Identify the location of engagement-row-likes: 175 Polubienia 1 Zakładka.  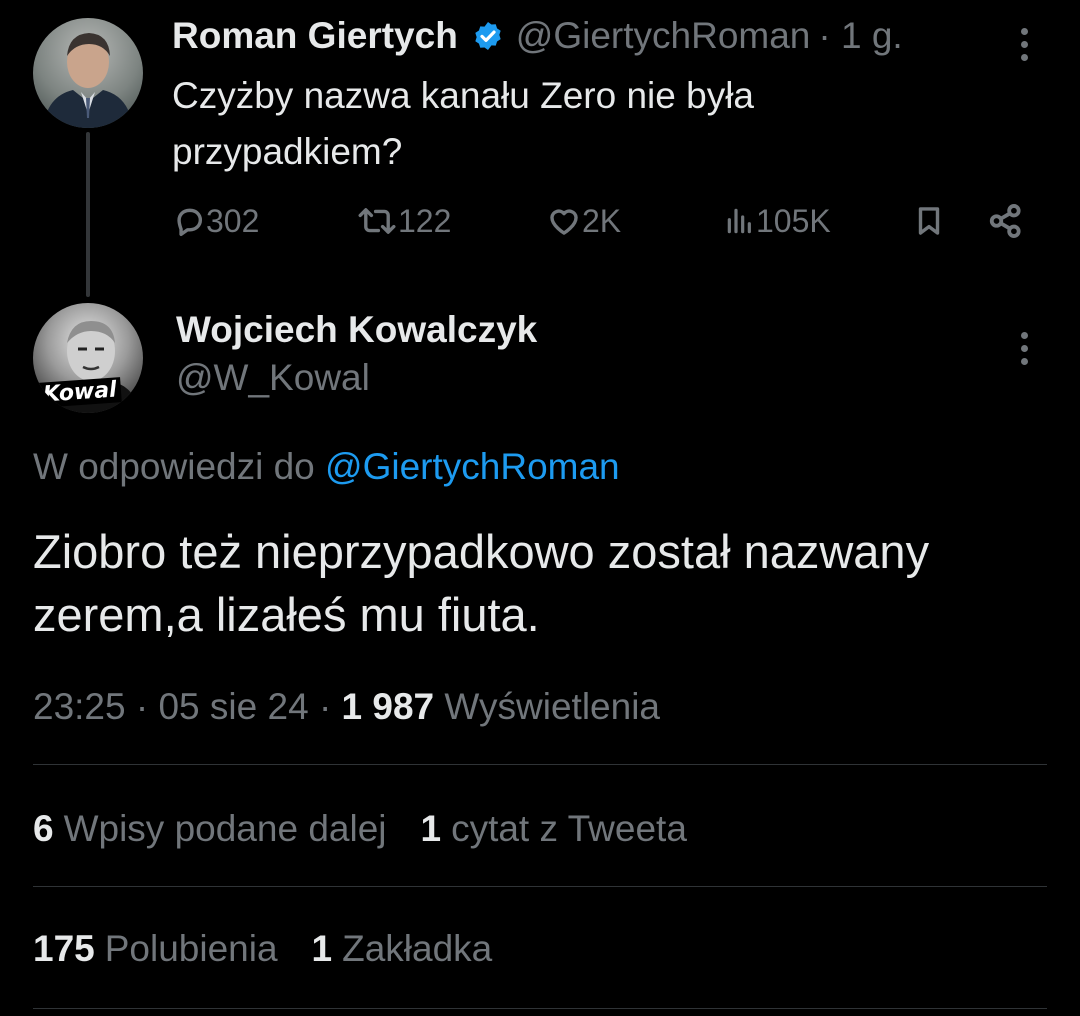
(262, 949).